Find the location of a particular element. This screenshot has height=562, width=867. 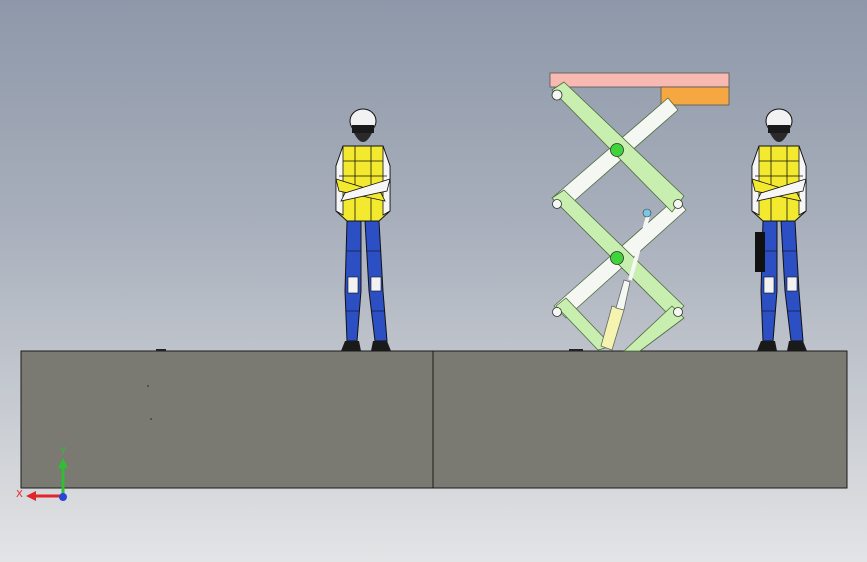

worker-left is located at coordinates (363, 230).